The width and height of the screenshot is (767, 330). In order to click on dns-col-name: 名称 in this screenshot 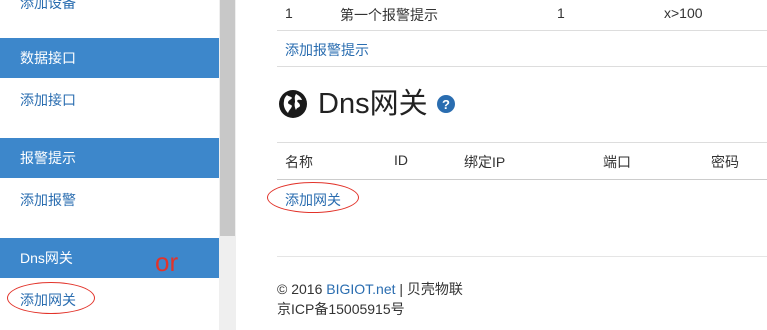, I will do `click(299, 162)`.